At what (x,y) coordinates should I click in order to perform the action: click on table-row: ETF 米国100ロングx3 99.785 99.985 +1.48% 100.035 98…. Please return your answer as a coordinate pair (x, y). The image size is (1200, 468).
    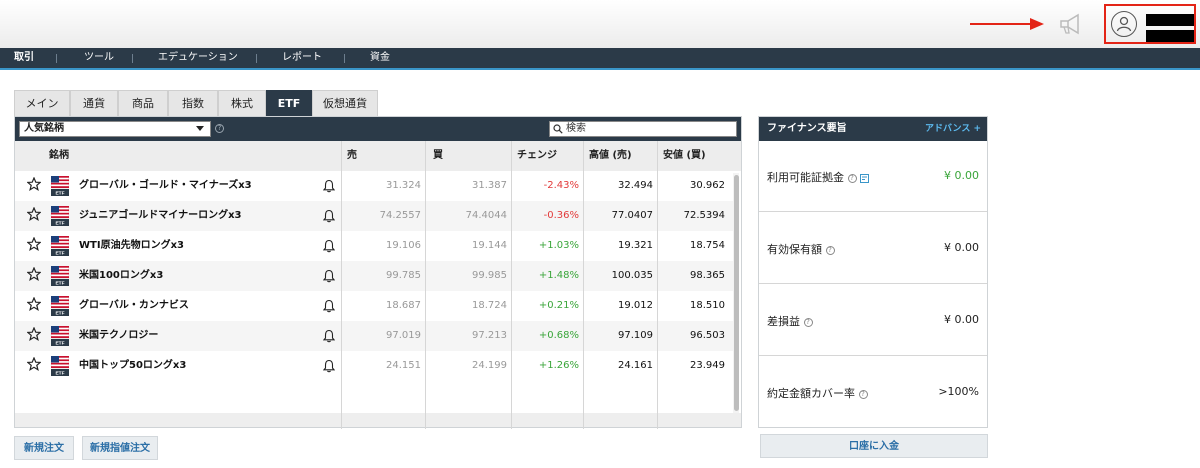
    Looking at the image, I should click on (375, 276).